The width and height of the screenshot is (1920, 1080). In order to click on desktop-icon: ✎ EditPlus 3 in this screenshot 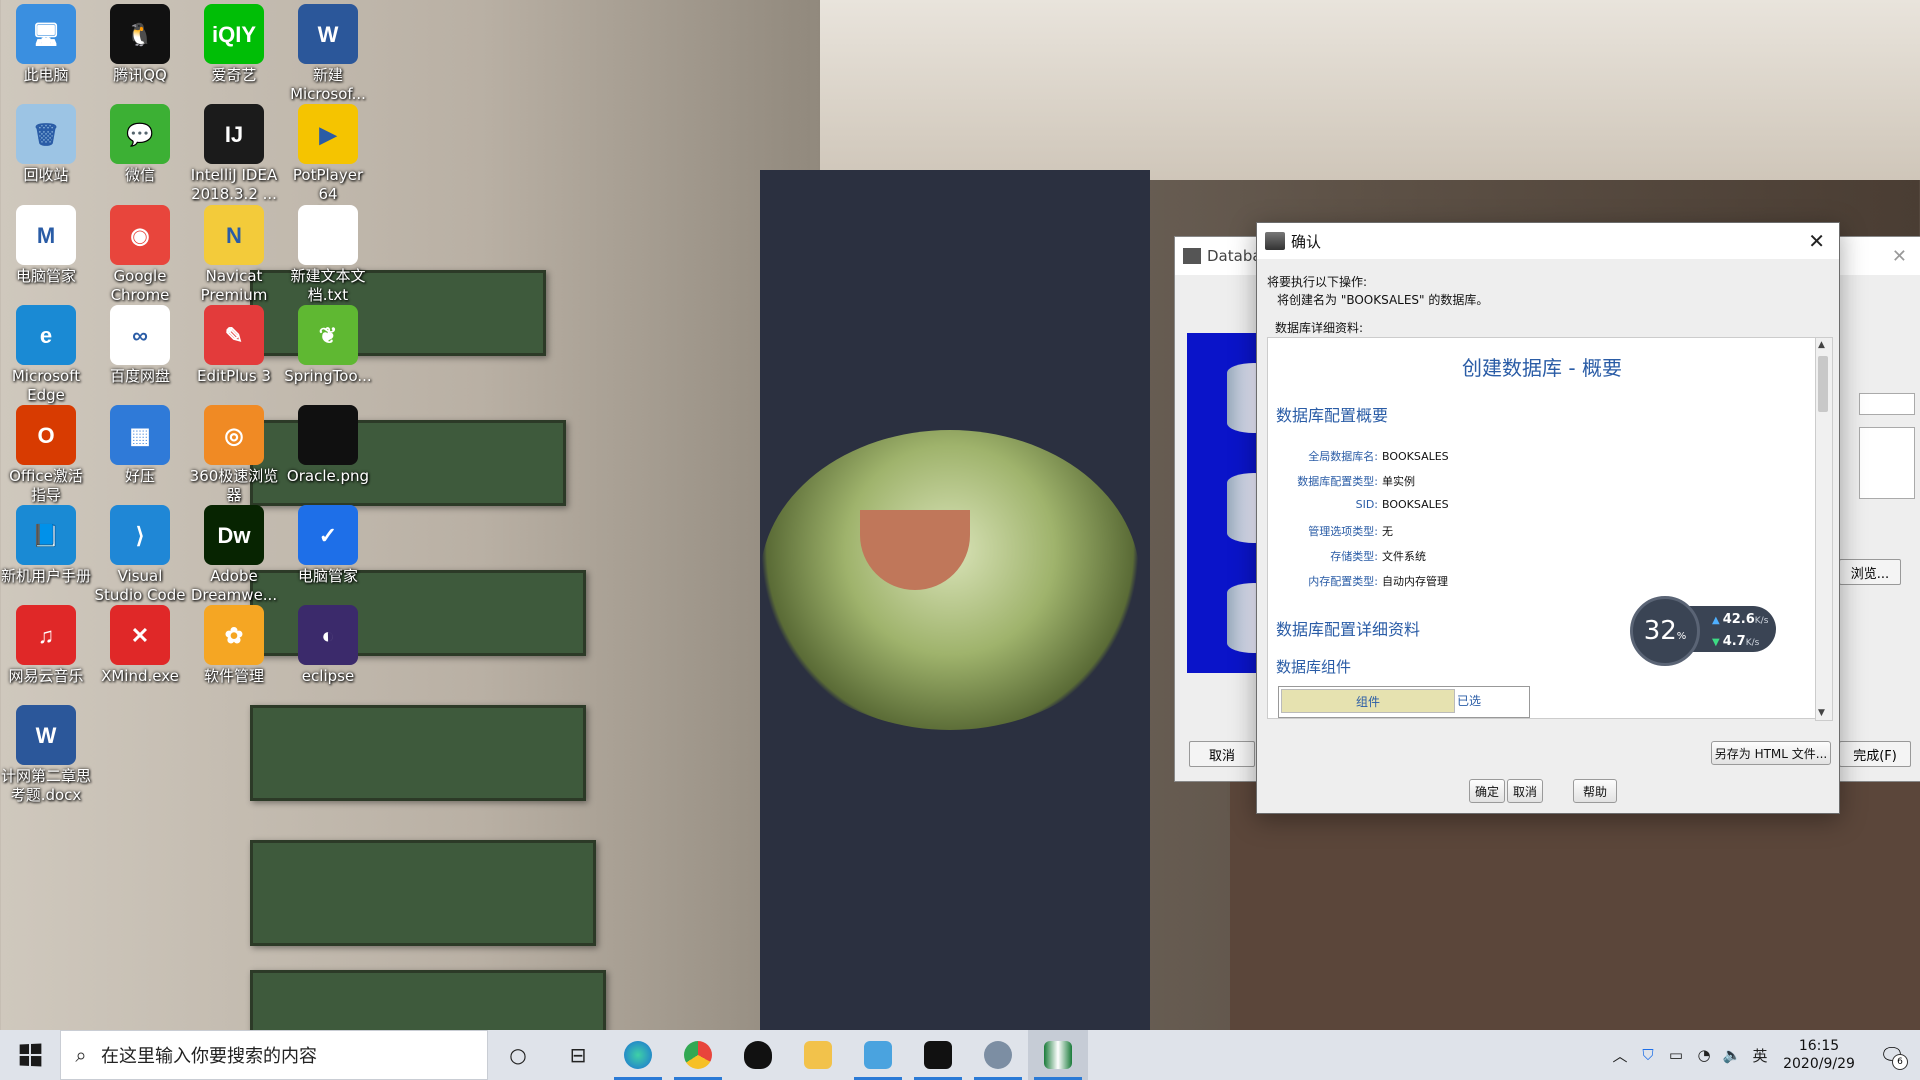, I will do `click(234, 345)`.